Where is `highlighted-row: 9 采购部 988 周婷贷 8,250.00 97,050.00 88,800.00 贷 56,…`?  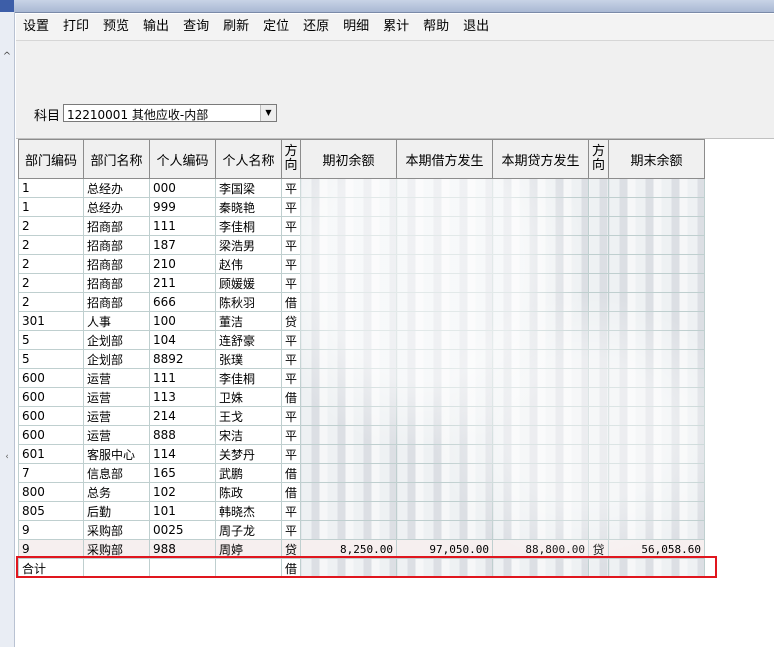 highlighted-row: 9 采购部 988 周婷贷 8,250.00 97,050.00 88,800.00 贷 56,… is located at coordinates (361, 549).